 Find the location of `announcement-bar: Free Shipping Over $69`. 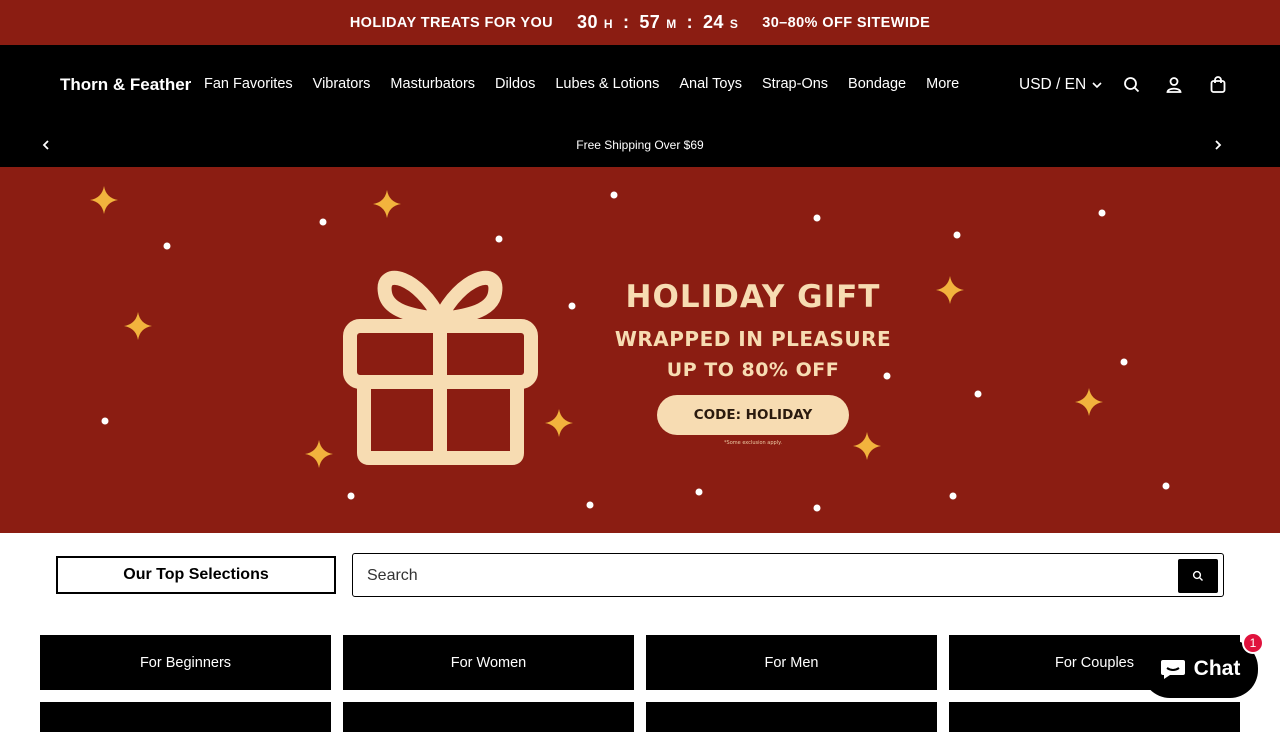

announcement-bar: Free Shipping Over $69 is located at coordinates (640, 145).